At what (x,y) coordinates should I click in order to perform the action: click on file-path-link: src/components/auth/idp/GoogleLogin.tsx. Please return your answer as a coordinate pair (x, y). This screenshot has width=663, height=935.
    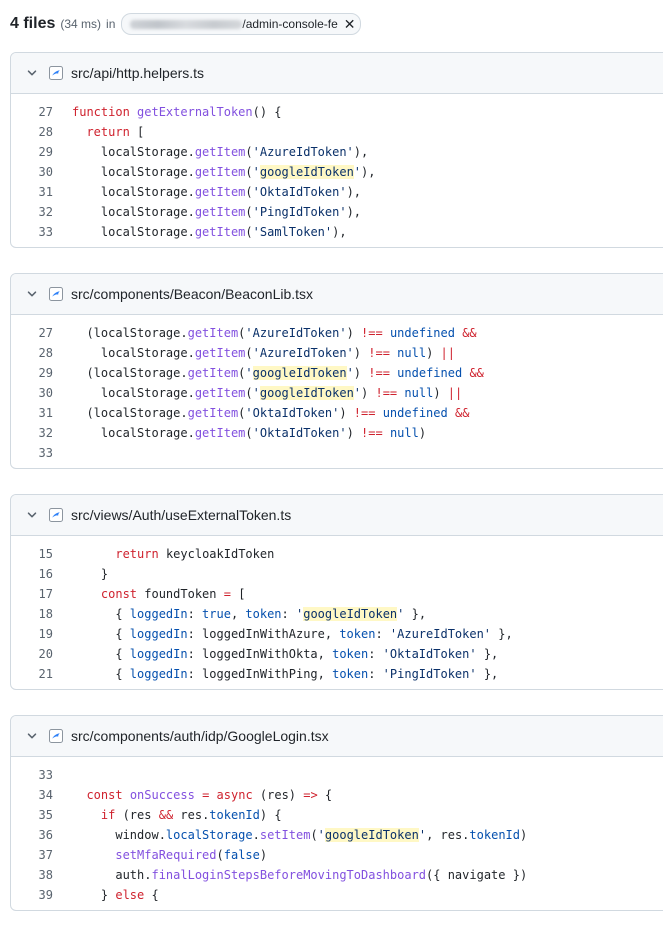
    Looking at the image, I should click on (200, 736).